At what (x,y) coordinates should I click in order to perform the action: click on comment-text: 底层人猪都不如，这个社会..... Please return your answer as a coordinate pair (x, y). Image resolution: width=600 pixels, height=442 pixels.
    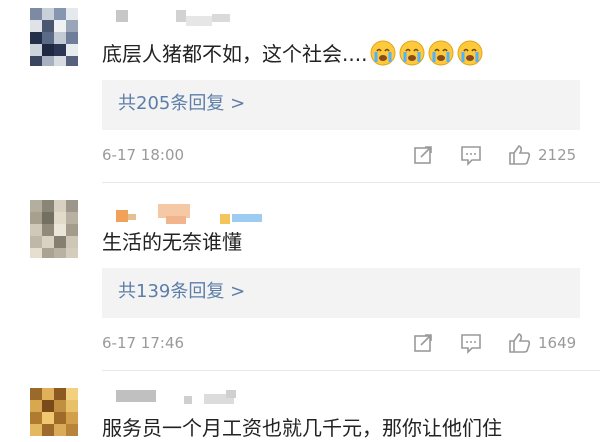
    Looking at the image, I should click on (292, 54).